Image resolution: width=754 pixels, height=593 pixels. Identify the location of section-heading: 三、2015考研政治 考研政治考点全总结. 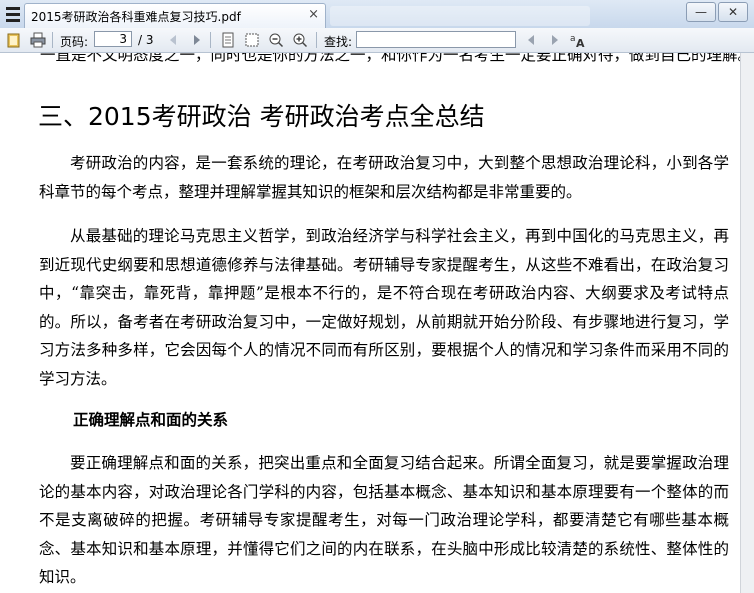
(261, 116).